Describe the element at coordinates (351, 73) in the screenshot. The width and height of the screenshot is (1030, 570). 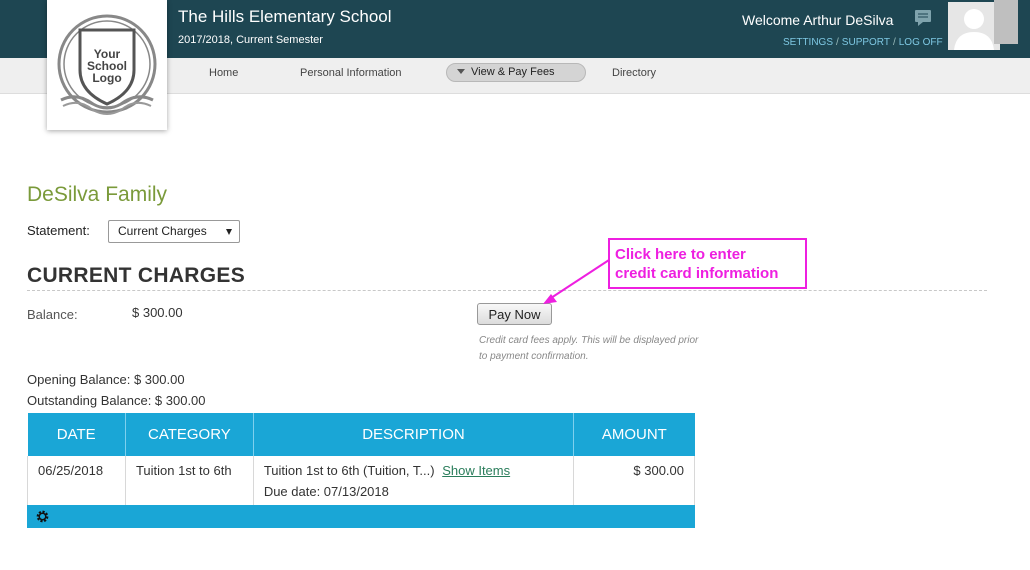
I see `nav-personal-information: Personal Information` at that location.